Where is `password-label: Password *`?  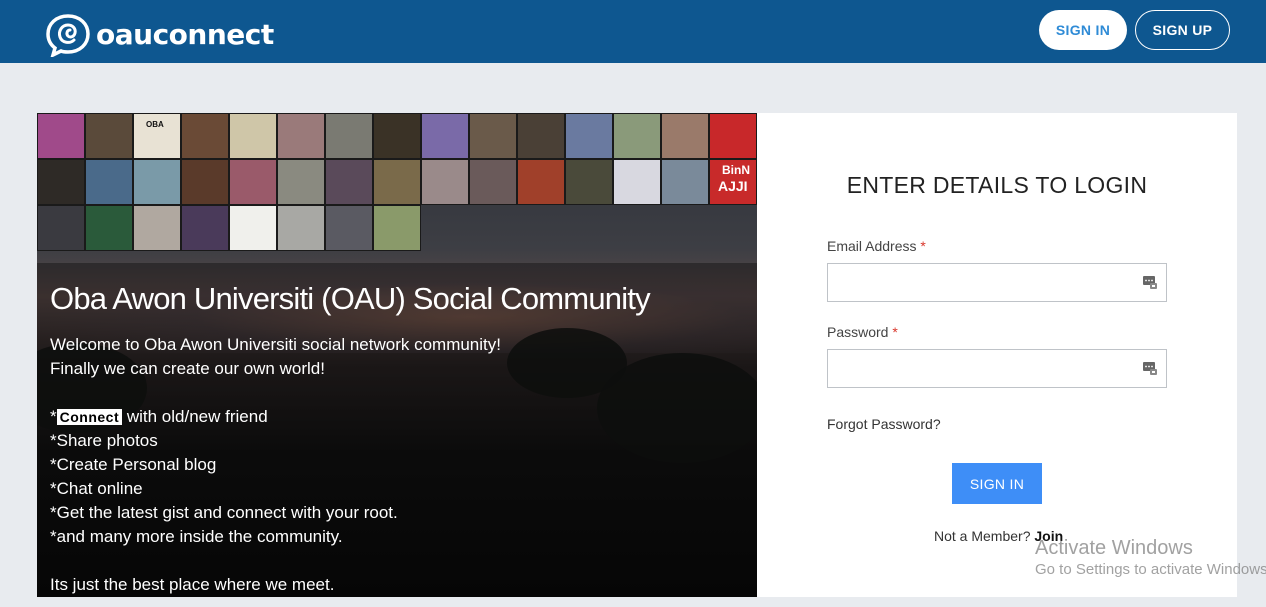 password-label: Password * is located at coordinates (862, 332).